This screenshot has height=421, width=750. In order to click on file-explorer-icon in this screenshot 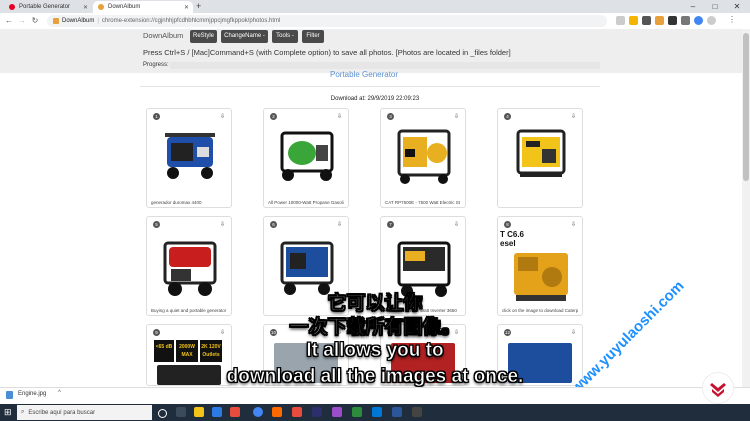, I will do `click(199, 412)`.